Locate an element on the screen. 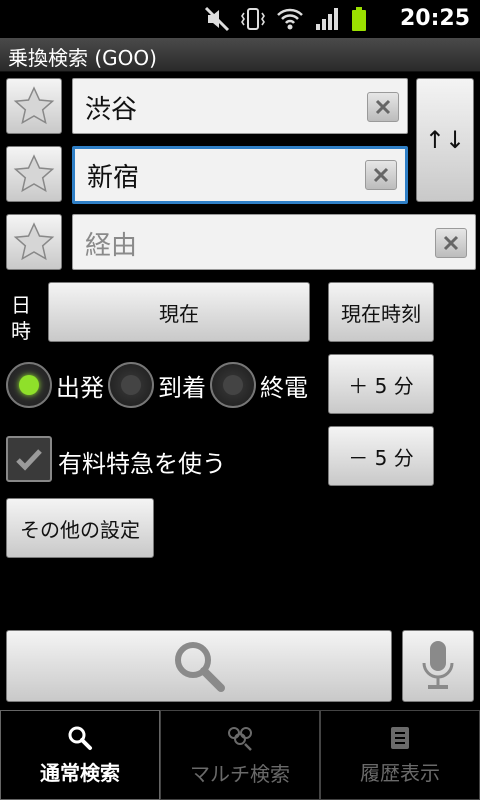 Image resolution: width=480 pixels, height=800 pixels. radio-last-train is located at coordinates (233, 385).